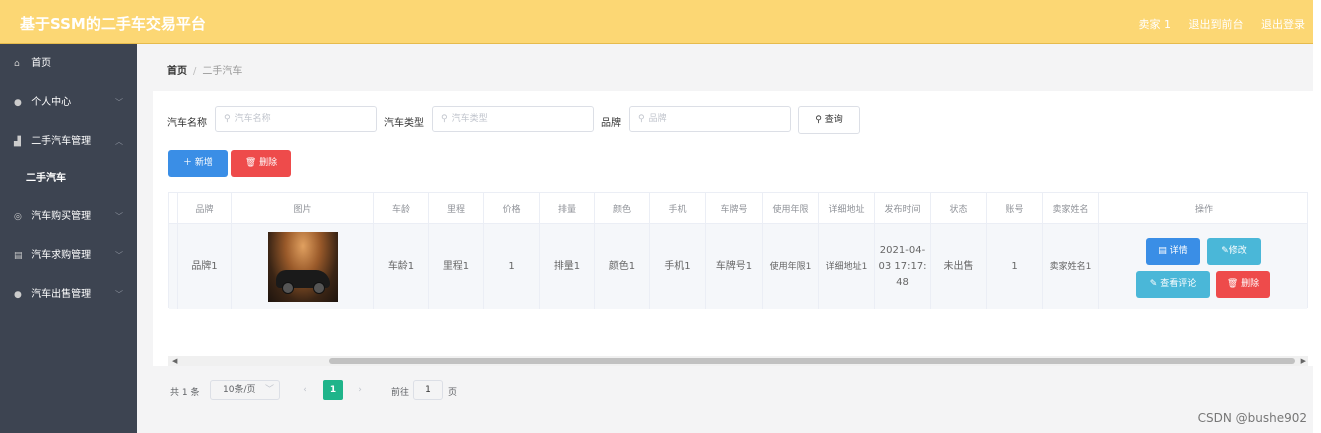  Describe the element at coordinates (1250, 284) in the screenshot. I see `row-delete-label: 删除` at that location.